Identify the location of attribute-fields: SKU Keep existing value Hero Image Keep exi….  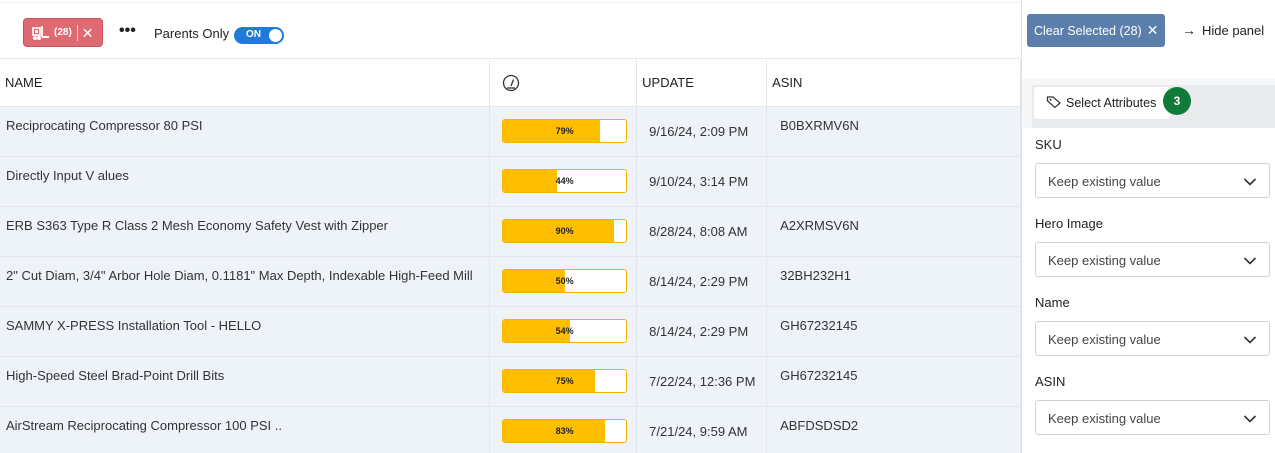
(1148, 290).